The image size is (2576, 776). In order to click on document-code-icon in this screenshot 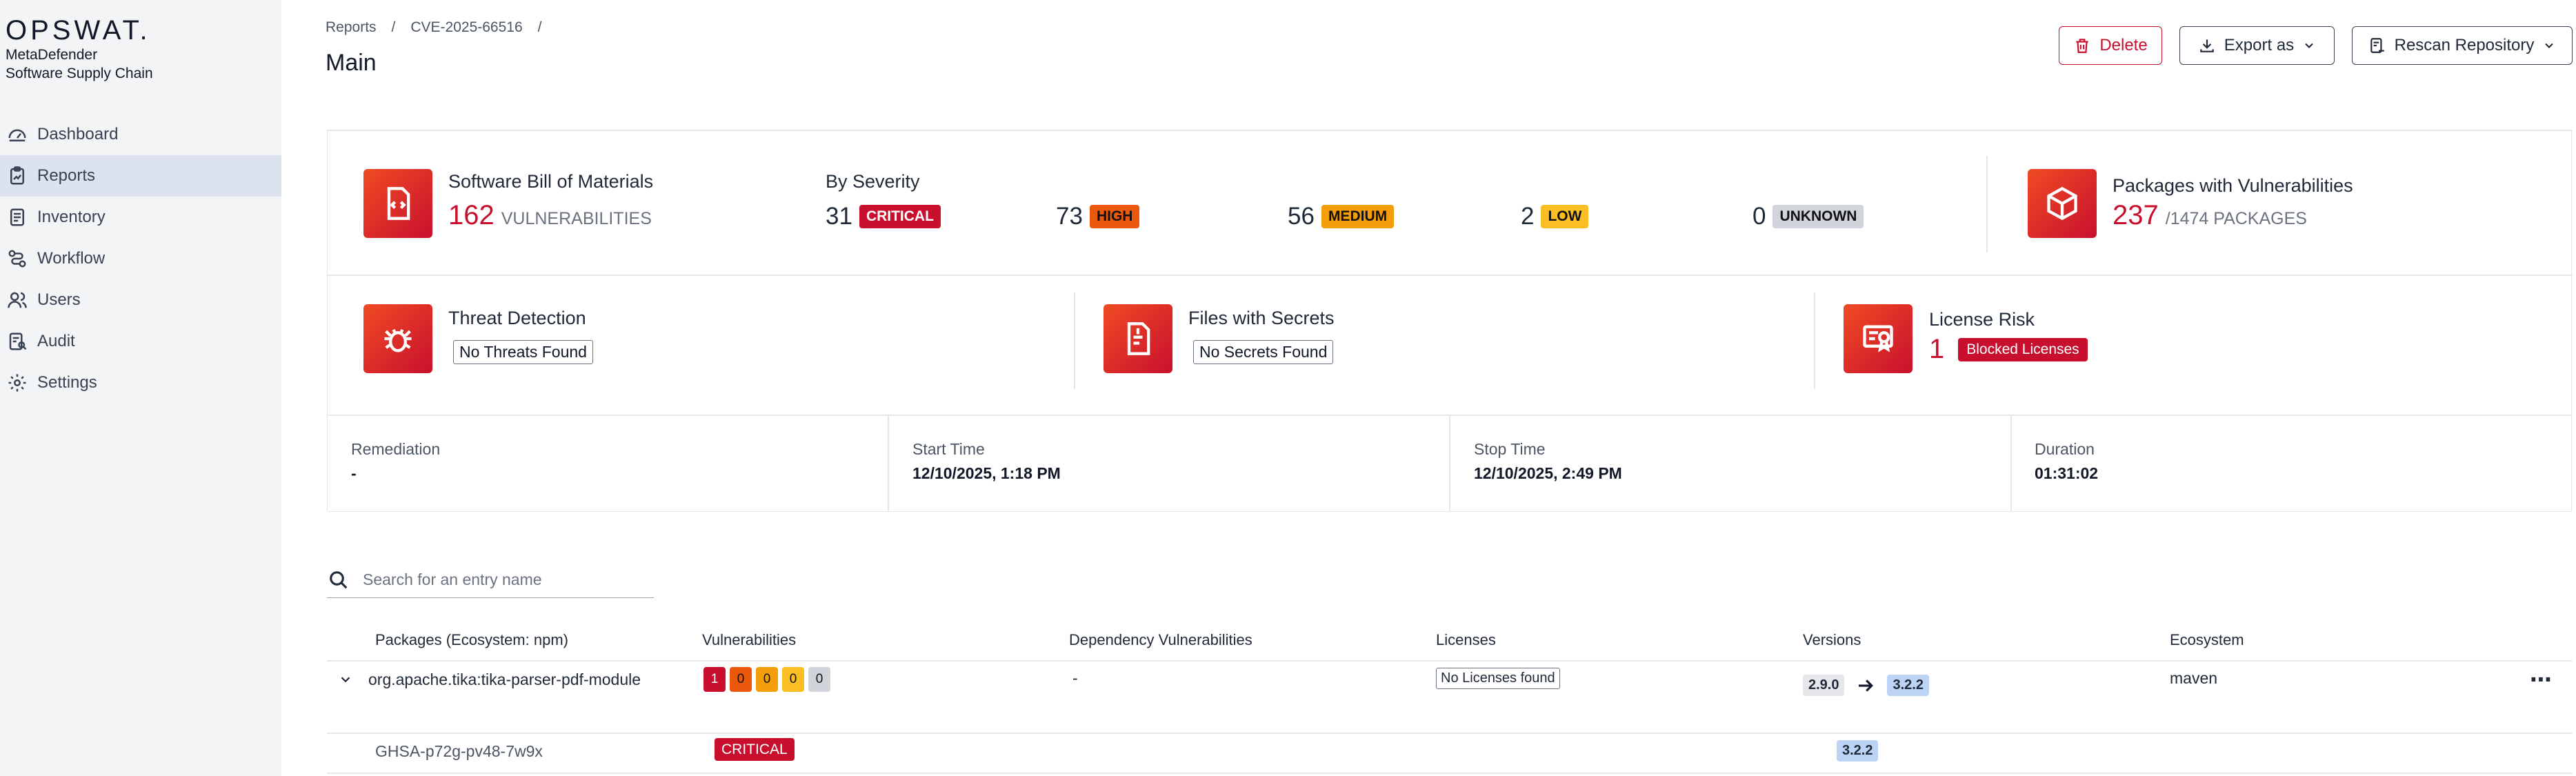, I will do `click(398, 203)`.